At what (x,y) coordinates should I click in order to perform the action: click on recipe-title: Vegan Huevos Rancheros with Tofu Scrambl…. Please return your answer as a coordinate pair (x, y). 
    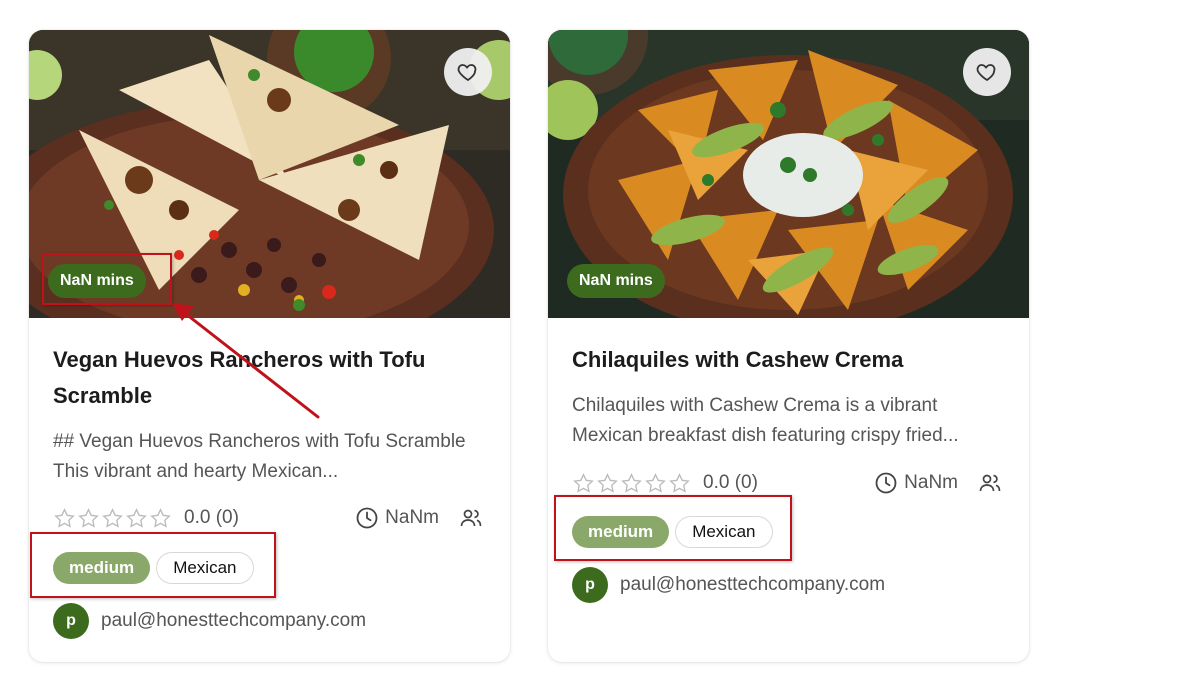
    Looking at the image, I should click on (268, 378).